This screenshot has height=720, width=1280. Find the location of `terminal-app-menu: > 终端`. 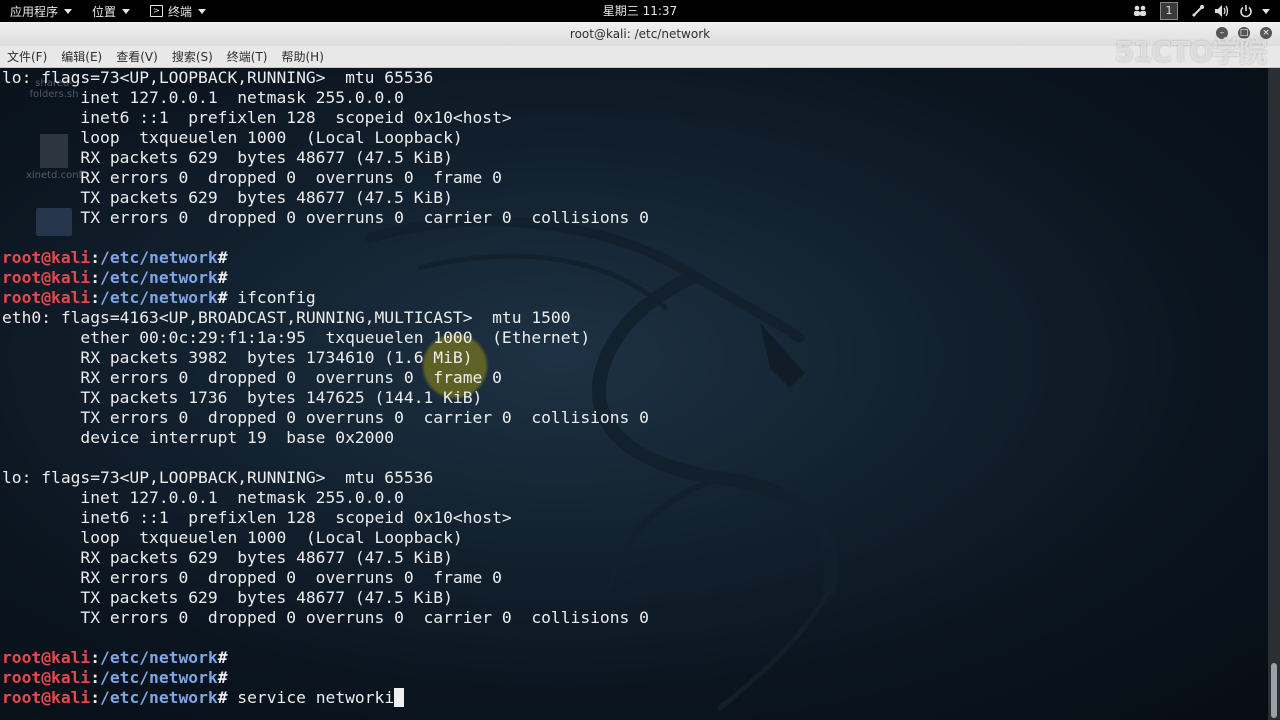

terminal-app-menu: > 终端 is located at coordinates (178, 11).